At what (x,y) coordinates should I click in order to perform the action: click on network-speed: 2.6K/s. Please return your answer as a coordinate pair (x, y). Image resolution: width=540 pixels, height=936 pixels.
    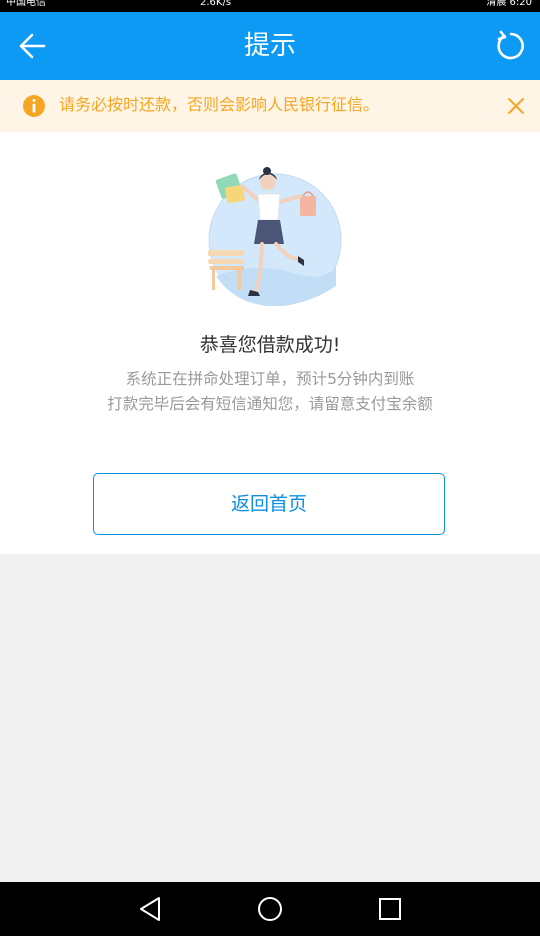
    Looking at the image, I should click on (216, 4).